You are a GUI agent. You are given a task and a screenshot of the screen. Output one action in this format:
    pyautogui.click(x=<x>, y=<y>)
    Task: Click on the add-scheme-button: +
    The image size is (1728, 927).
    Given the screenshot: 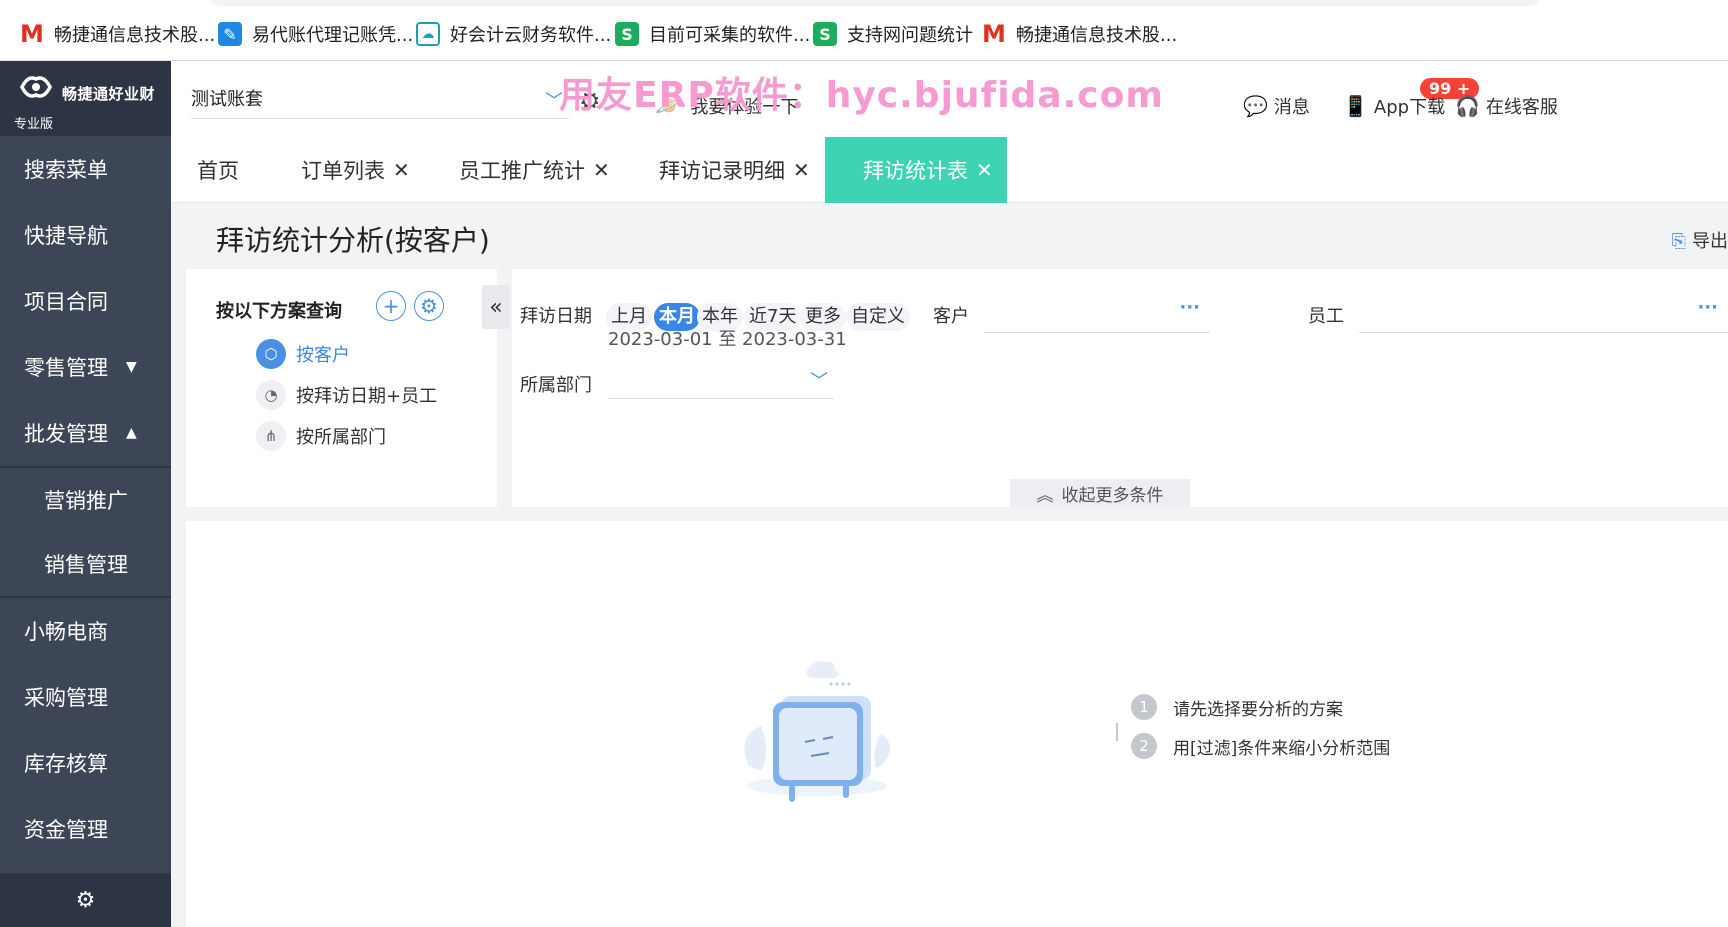 What is the action you would take?
    pyautogui.click(x=391, y=306)
    